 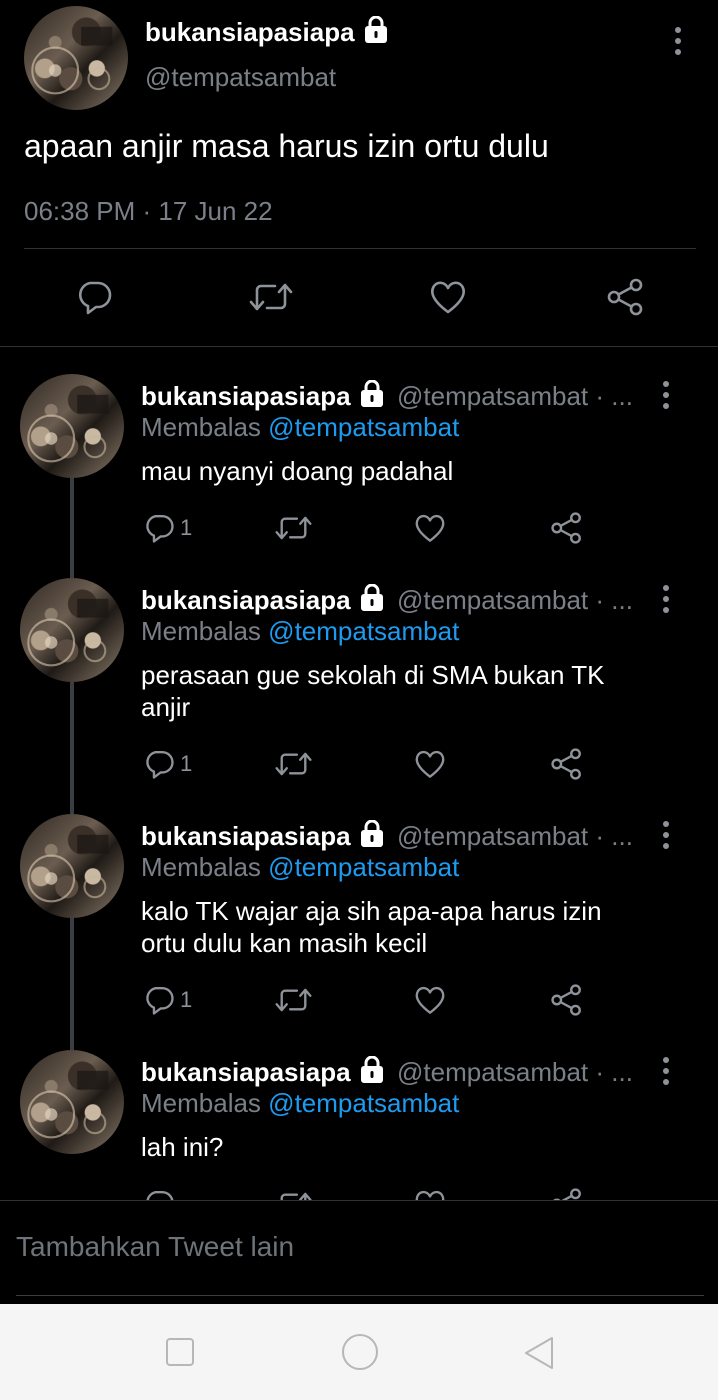 I want to click on tweet-text: lah ini?, so click(x=182, y=1147).